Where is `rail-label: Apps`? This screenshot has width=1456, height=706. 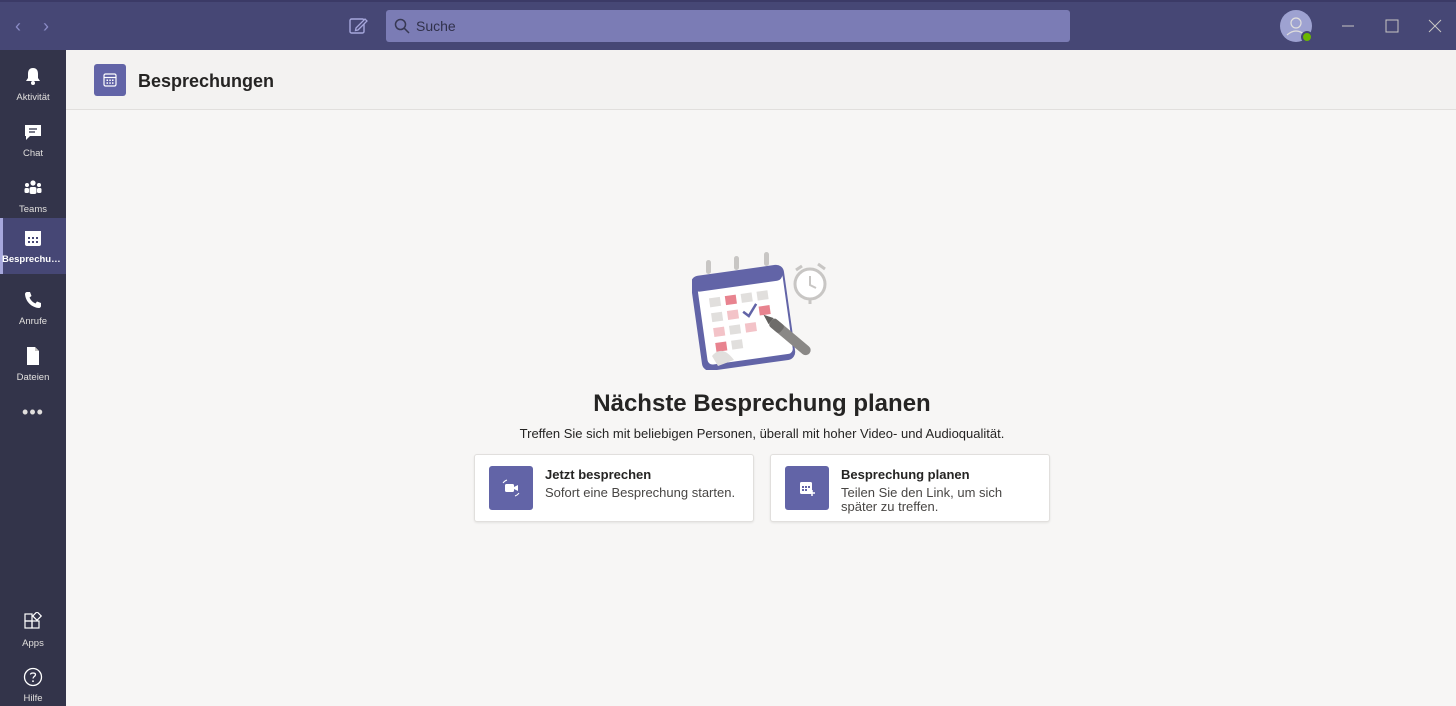
rail-label: Apps is located at coordinates (33, 643).